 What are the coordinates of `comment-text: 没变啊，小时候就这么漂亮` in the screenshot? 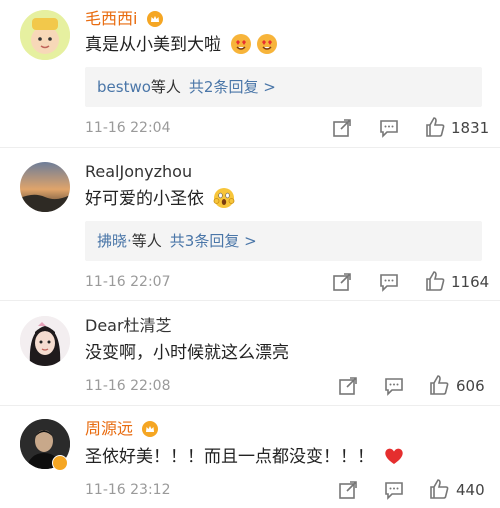 It's located at (187, 353).